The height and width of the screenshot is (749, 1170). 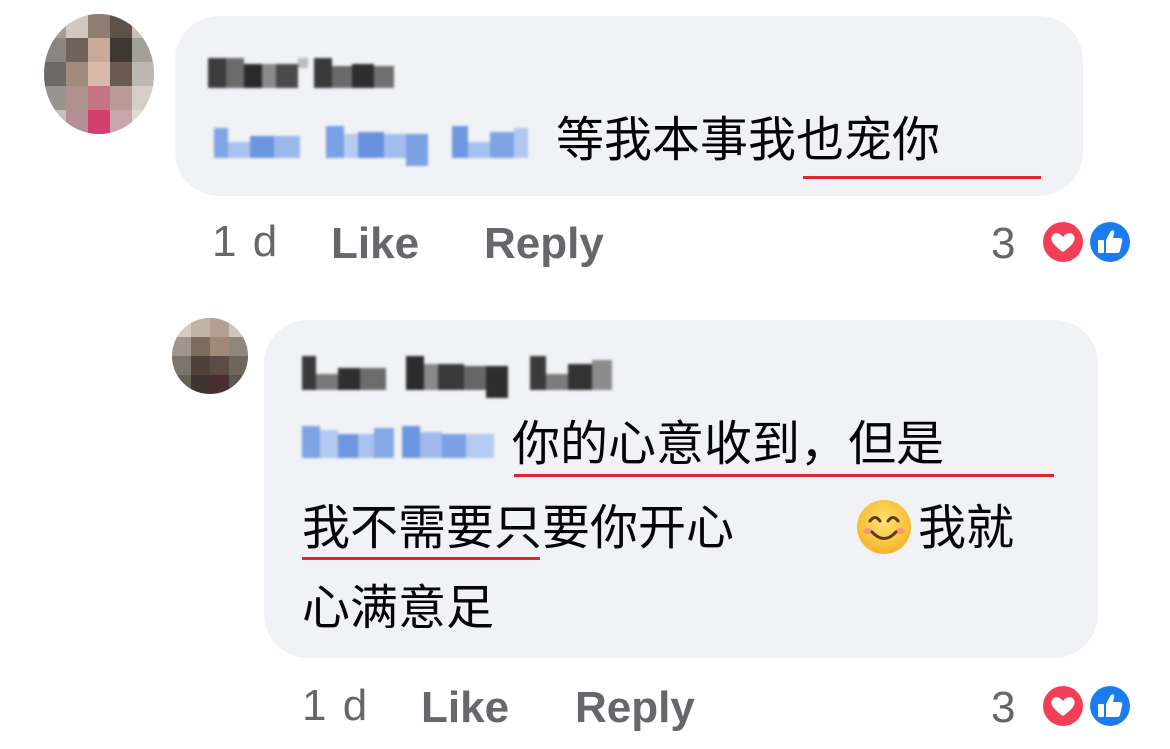 I want to click on reply-text-line1: 你的心意收到，但是, so click(x=728, y=444).